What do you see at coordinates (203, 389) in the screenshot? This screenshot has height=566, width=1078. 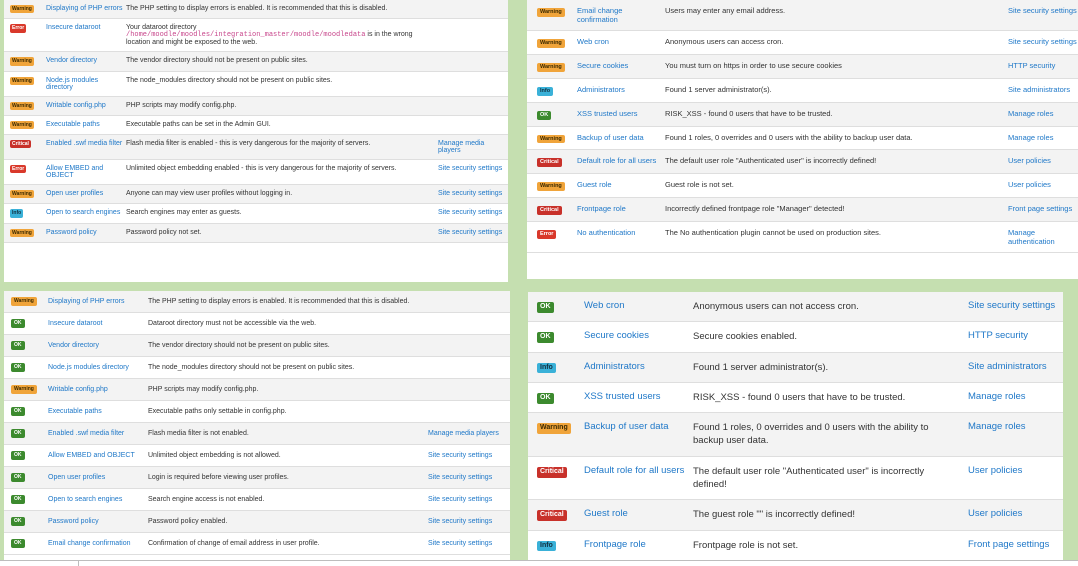 I see `description-text: PHP scripts may modify config.php.` at bounding box center [203, 389].